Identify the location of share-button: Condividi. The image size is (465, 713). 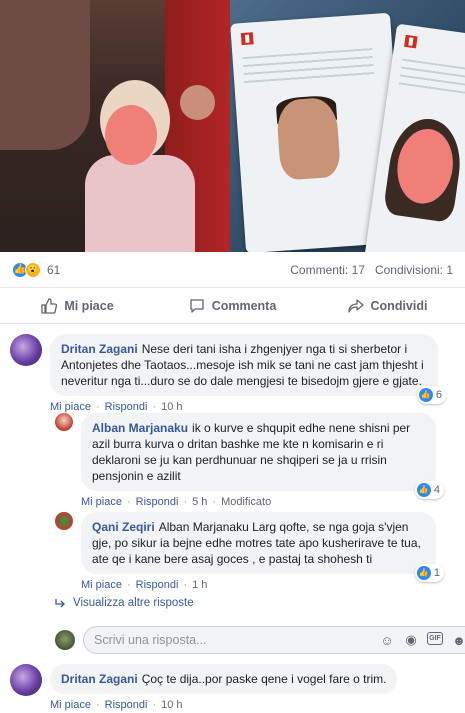
(387, 305).